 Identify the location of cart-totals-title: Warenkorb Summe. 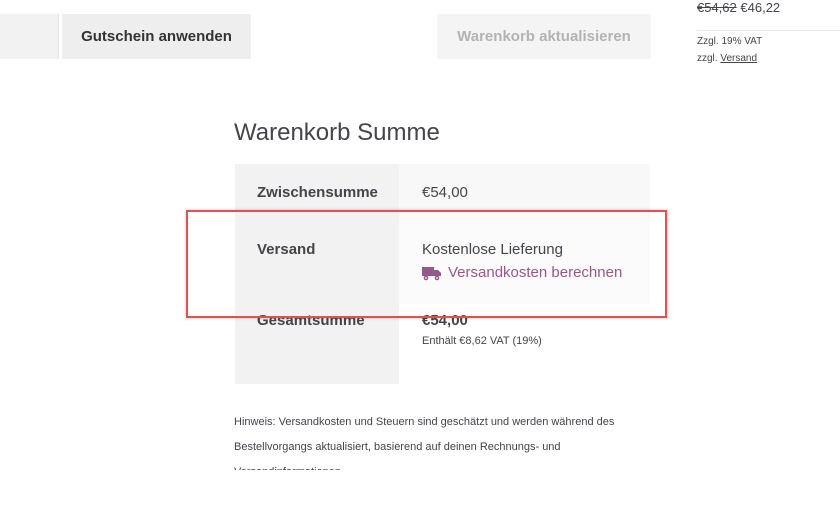
(337, 132).